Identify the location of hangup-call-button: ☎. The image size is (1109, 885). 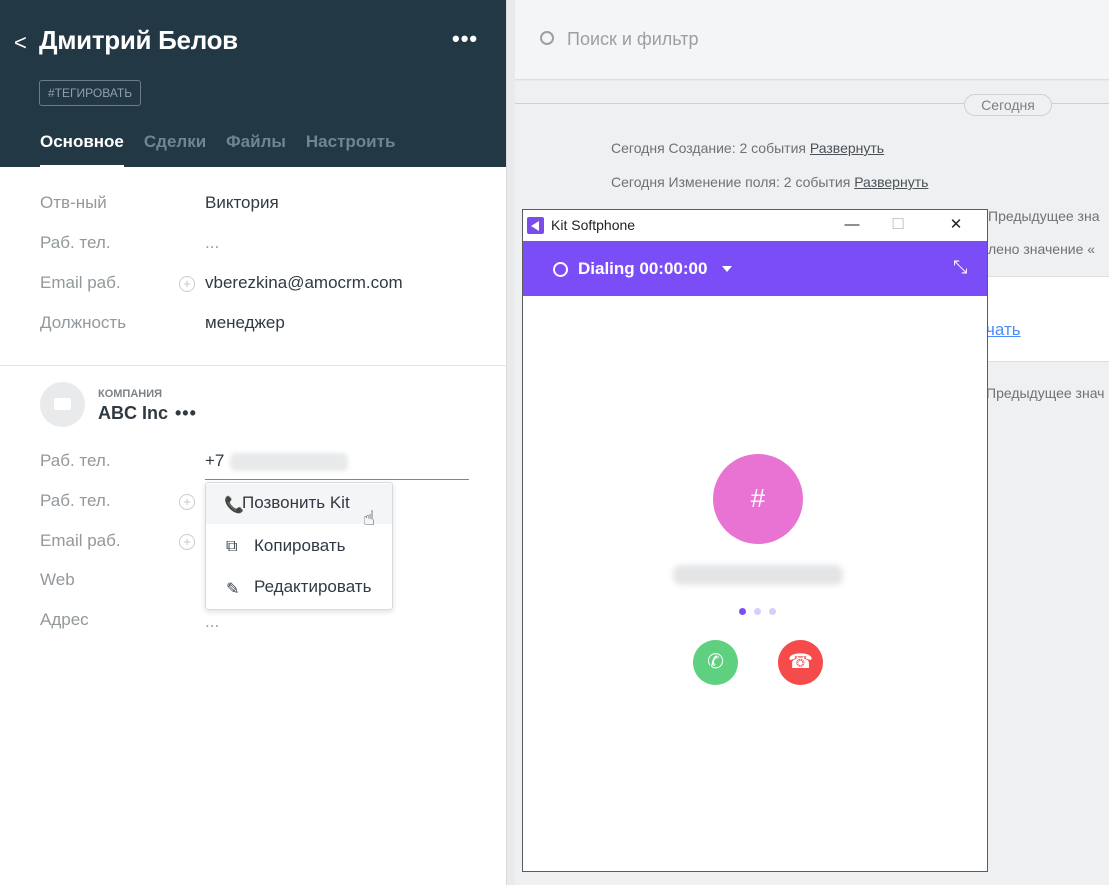
(800, 662).